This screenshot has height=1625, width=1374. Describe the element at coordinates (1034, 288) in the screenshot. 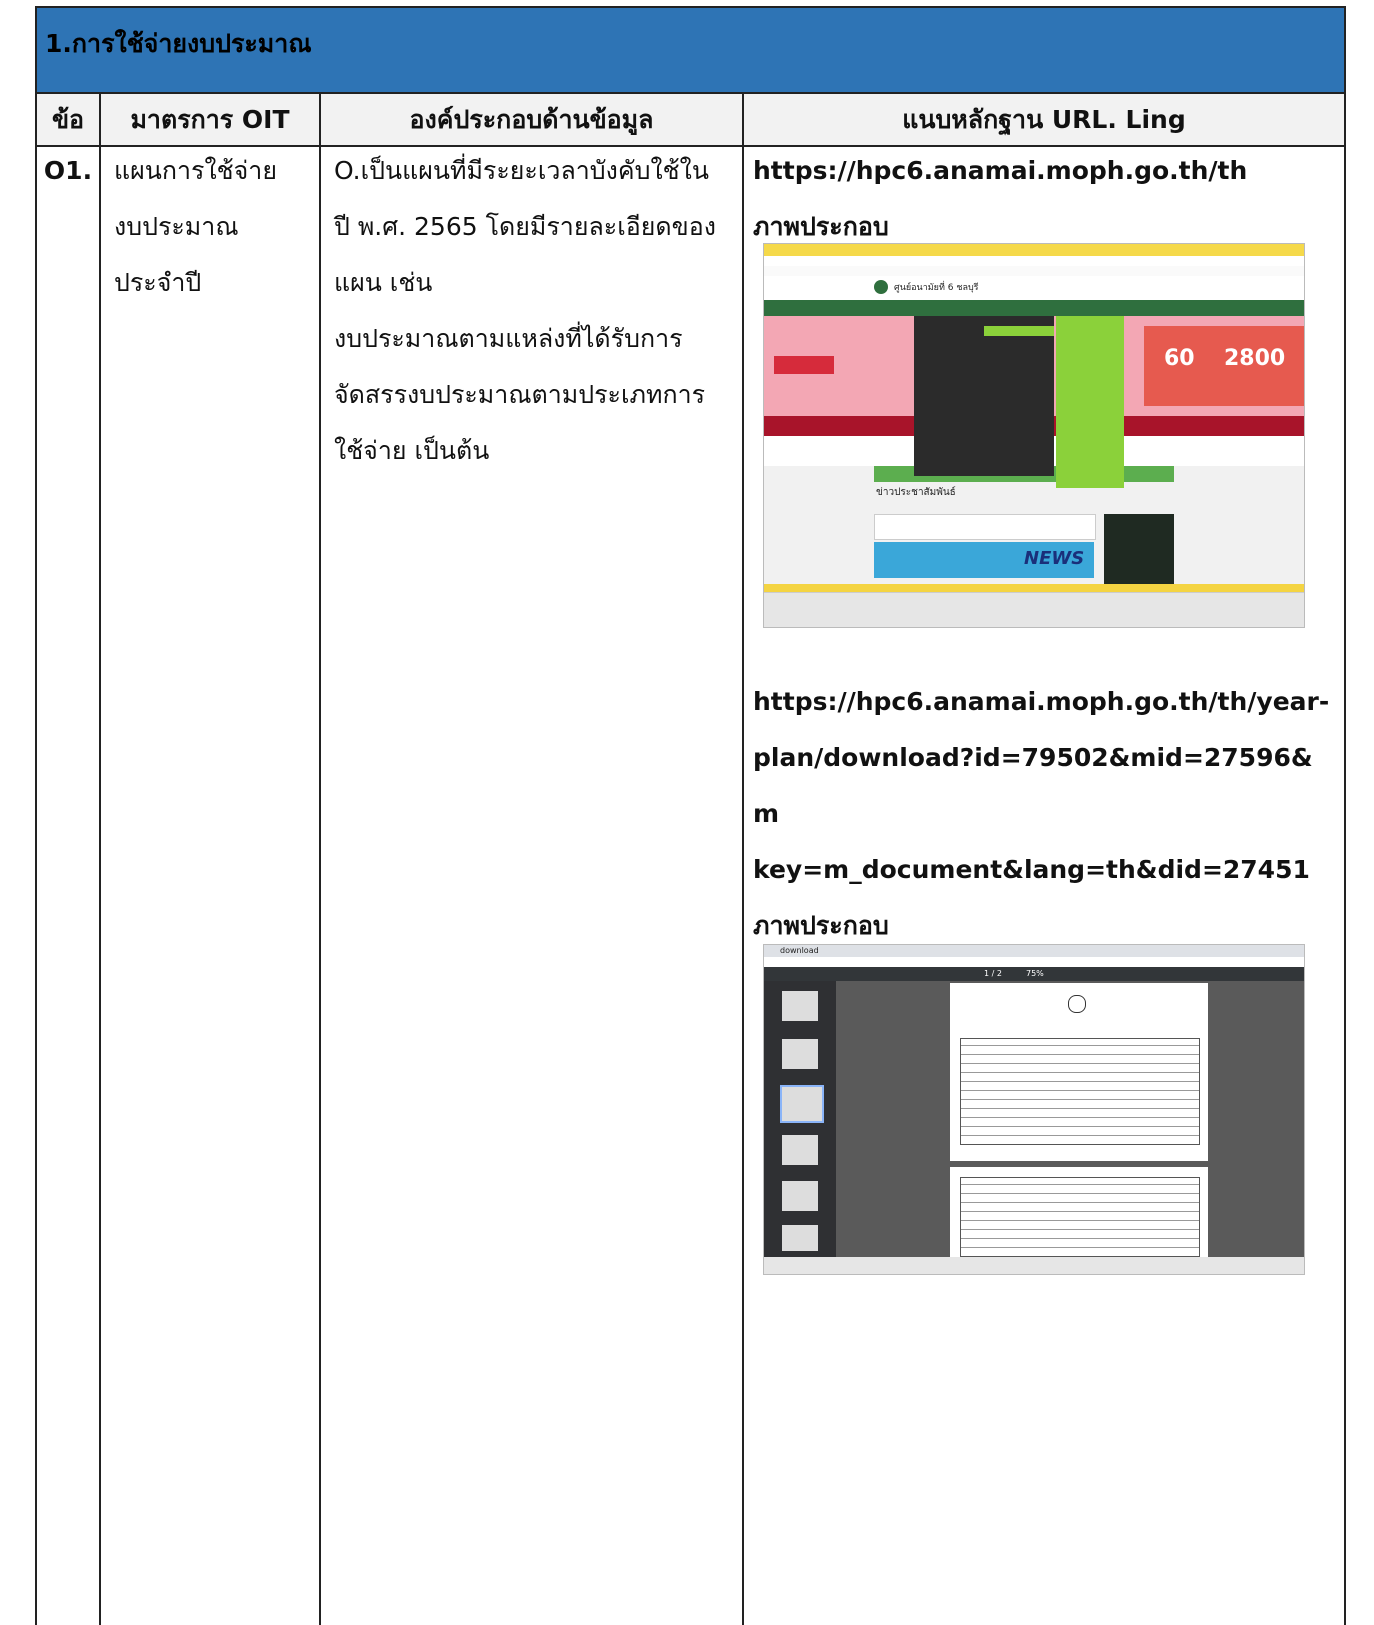

I see `site-header: ศูนย์อนามัยที่ 6 ชลบุรี` at that location.